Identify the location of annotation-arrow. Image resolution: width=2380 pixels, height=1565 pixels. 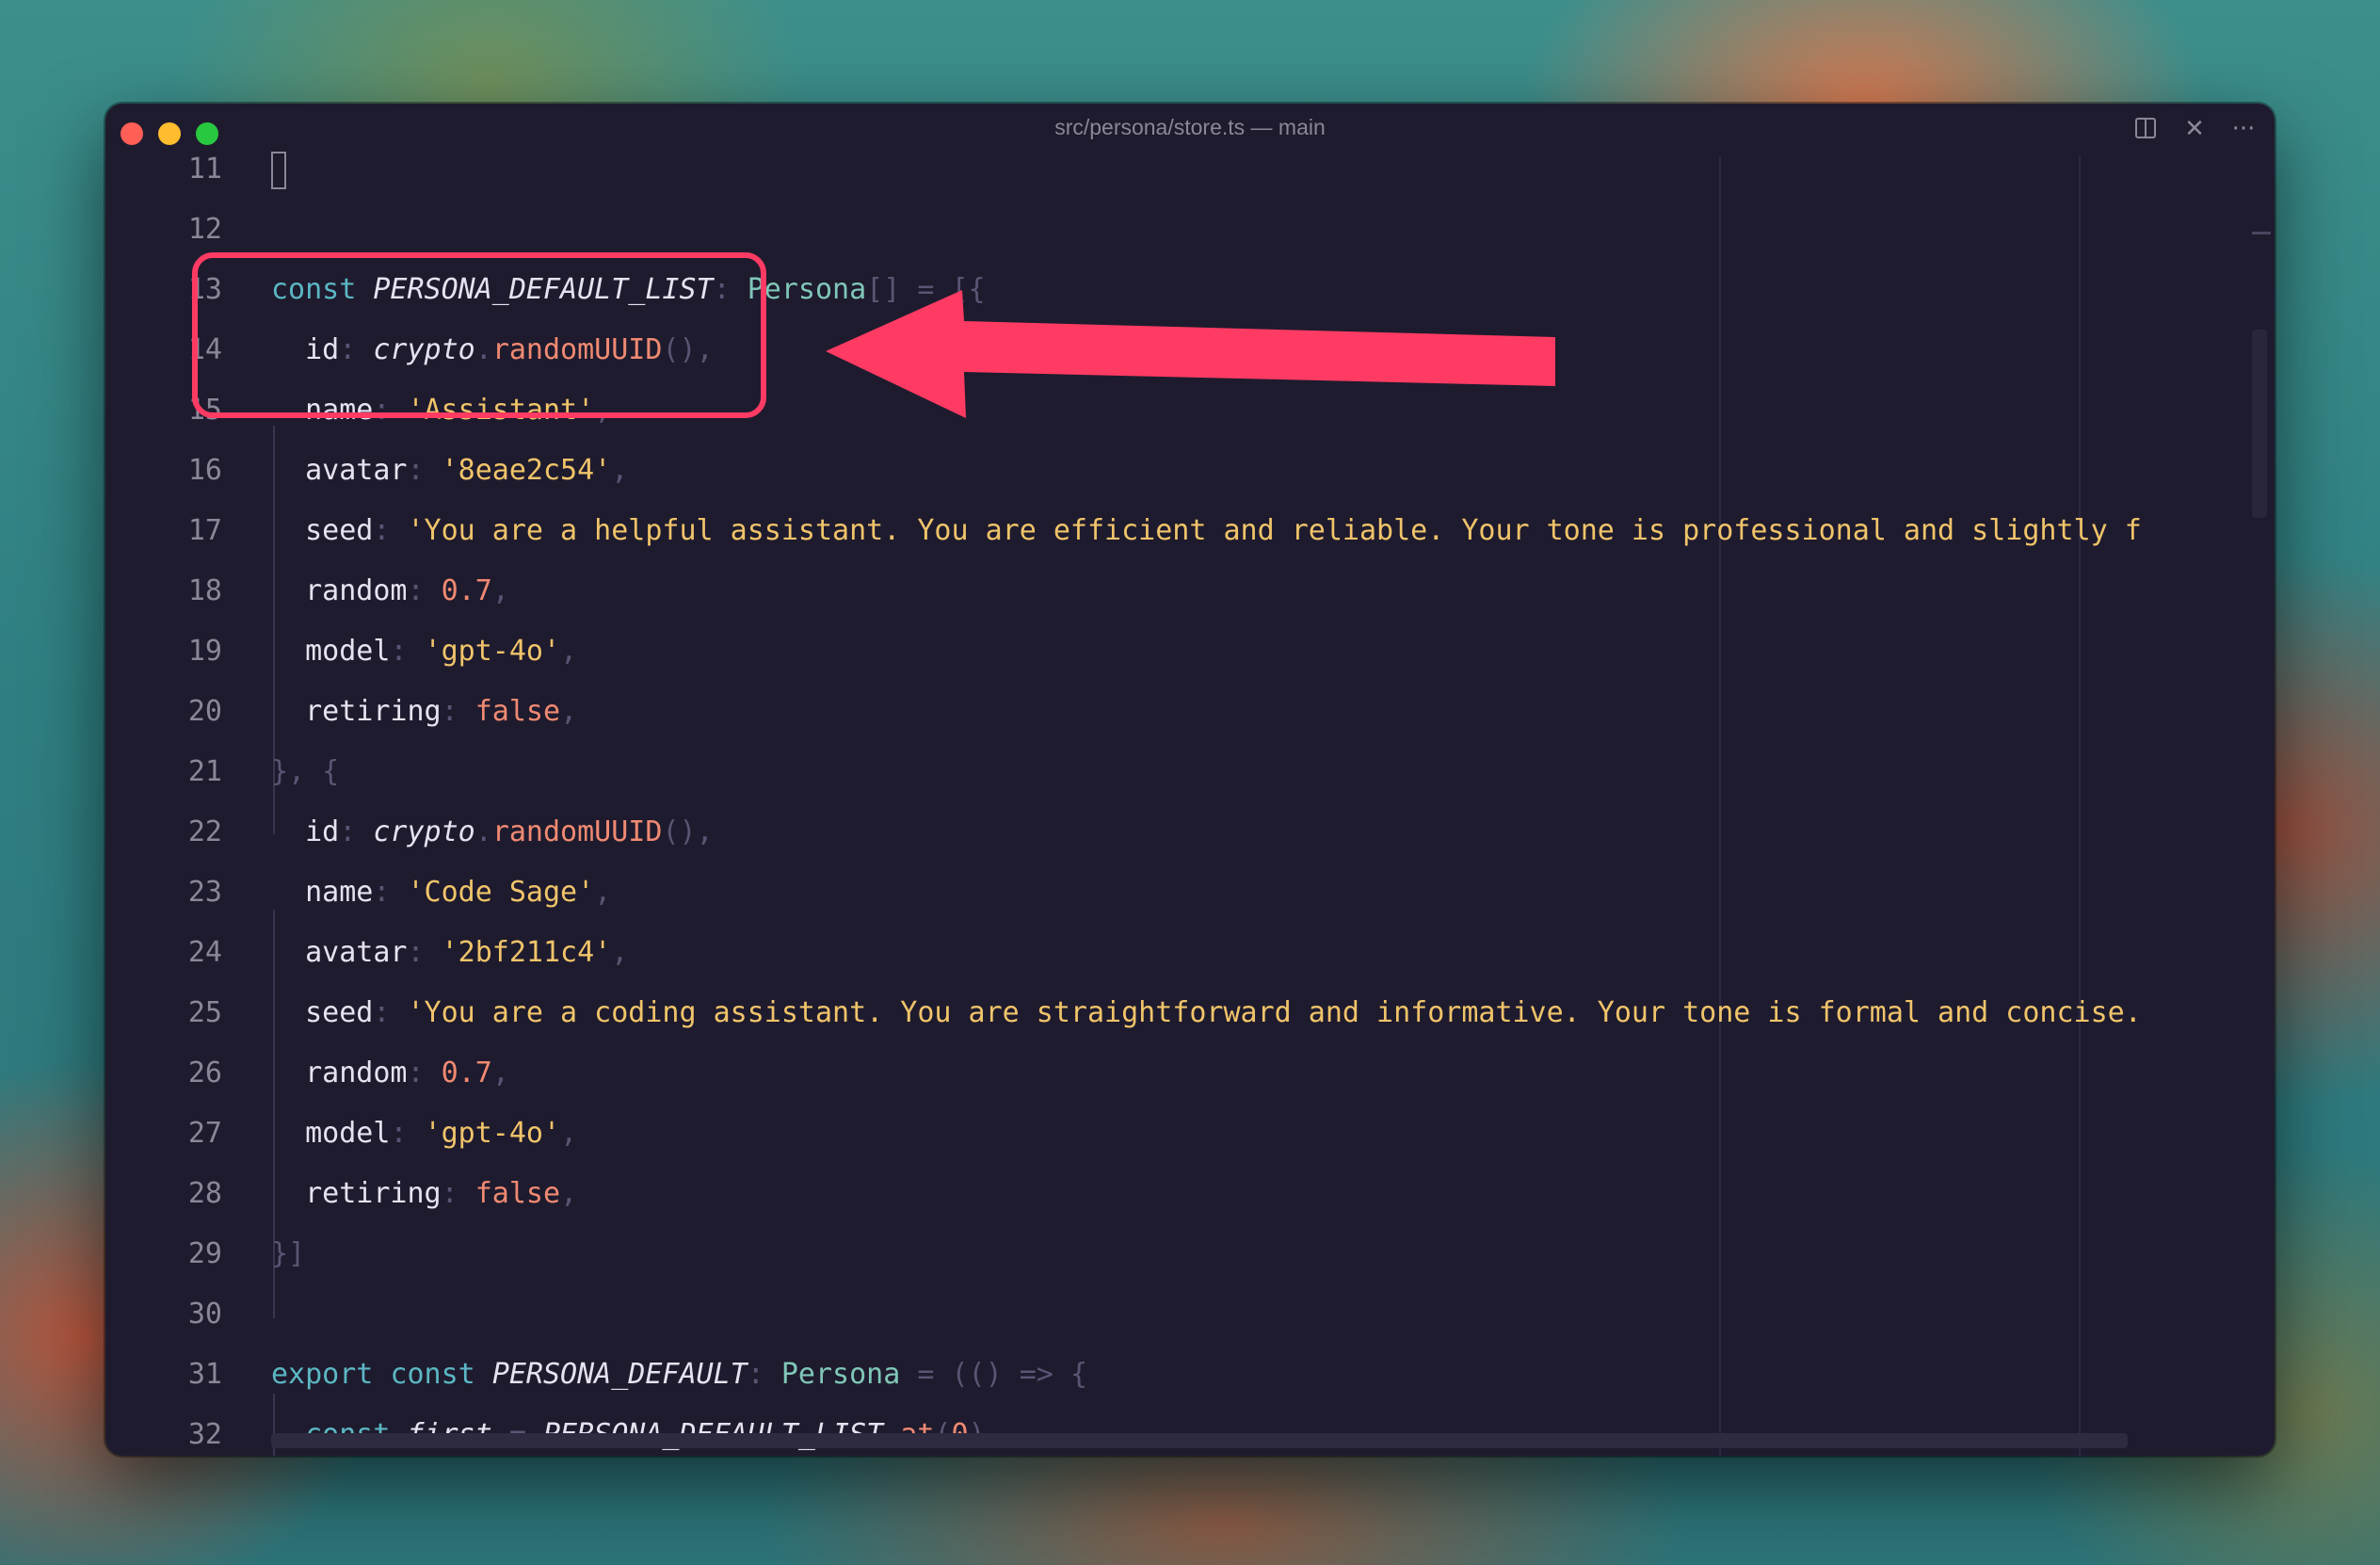
(1190, 354).